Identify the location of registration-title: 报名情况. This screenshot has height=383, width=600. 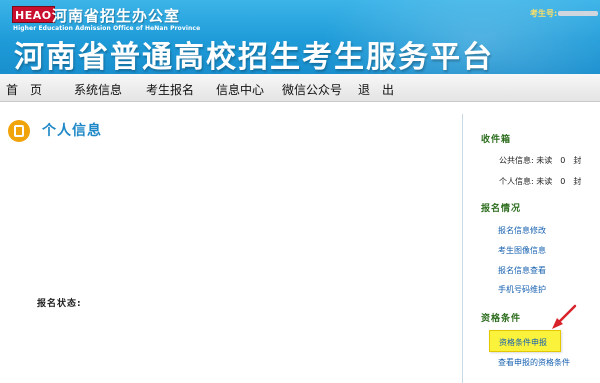
(501, 209).